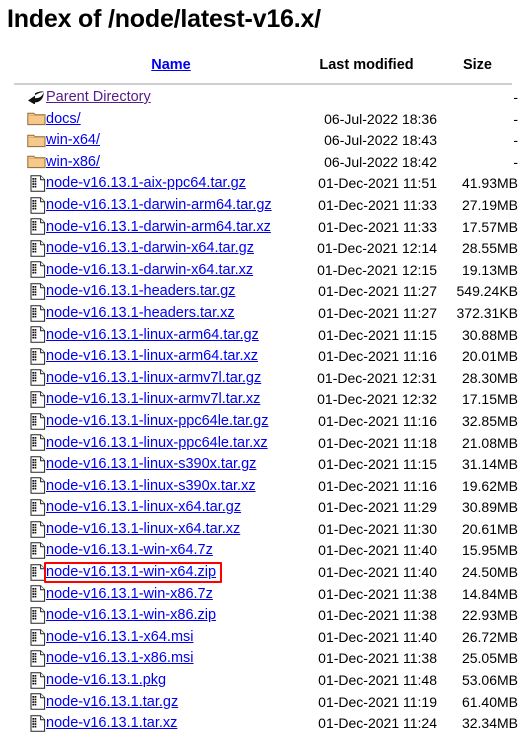  What do you see at coordinates (143, 529) in the screenshot?
I see `file-link: node-v16.13.1-linux-x64.tar.xz` at bounding box center [143, 529].